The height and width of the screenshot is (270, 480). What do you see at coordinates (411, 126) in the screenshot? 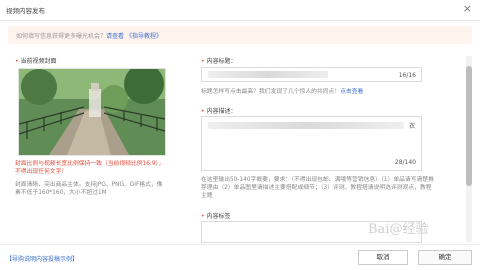
I see `desc-tail-char: 衣` at bounding box center [411, 126].